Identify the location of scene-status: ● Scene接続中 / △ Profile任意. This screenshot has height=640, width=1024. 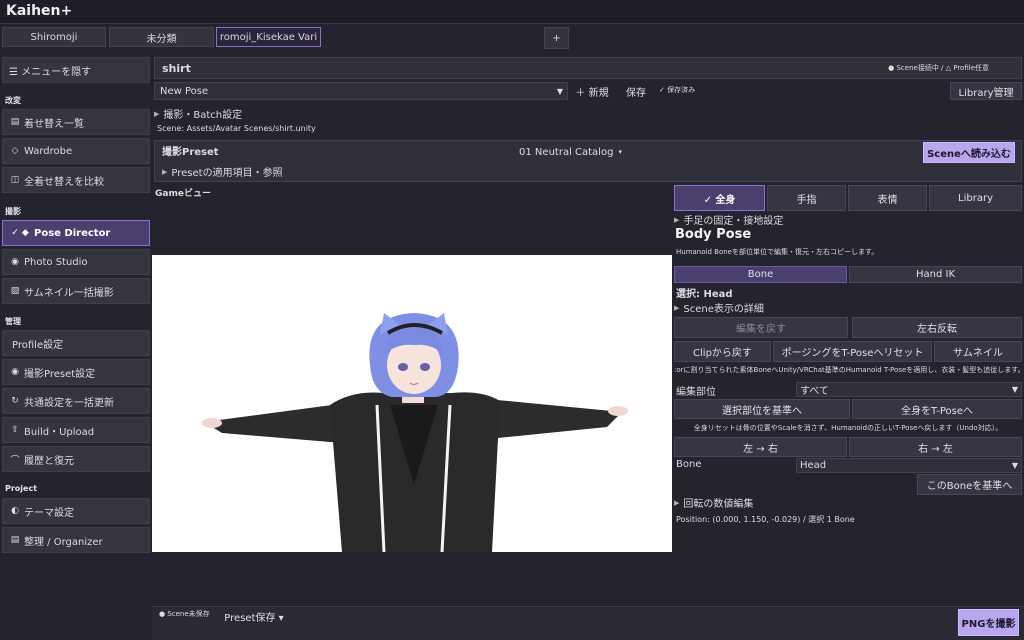
(938, 68).